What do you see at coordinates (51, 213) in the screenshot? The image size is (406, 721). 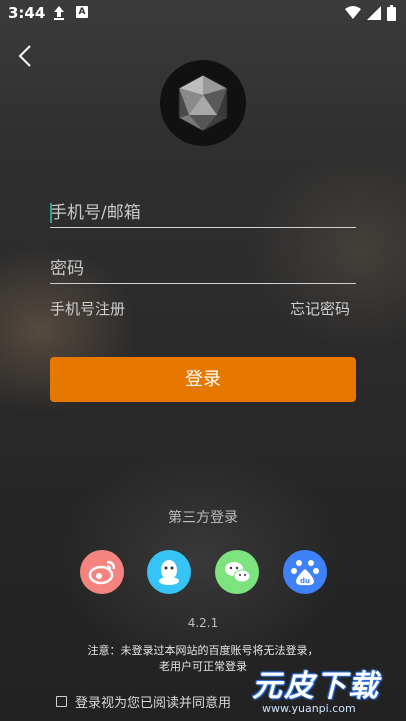 I see `text-cursor` at bounding box center [51, 213].